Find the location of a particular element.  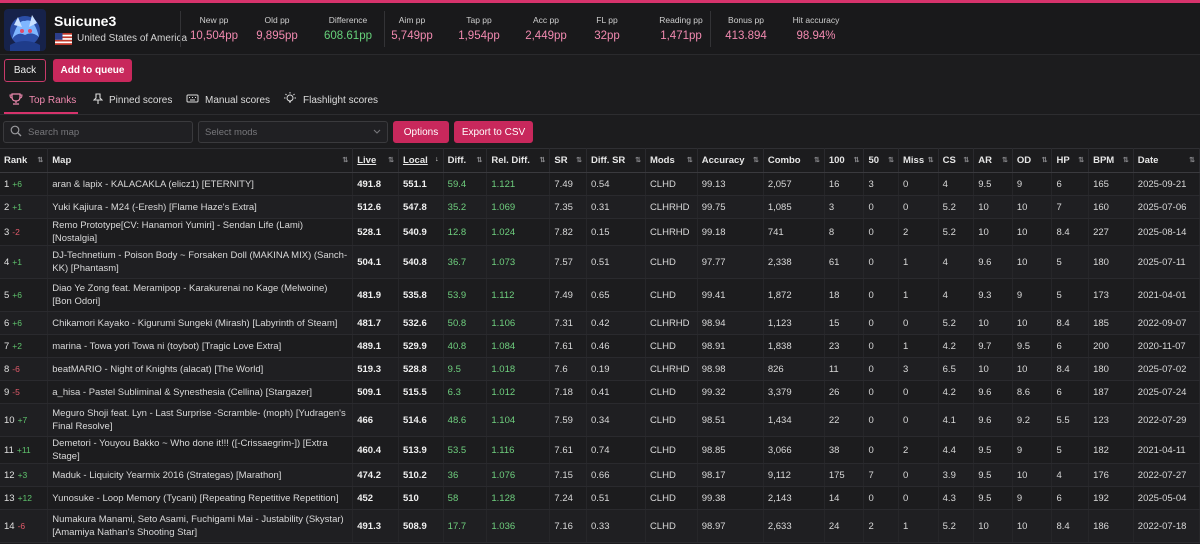

tab-flashlight-scores: Flashlight scores is located at coordinates (330, 100).